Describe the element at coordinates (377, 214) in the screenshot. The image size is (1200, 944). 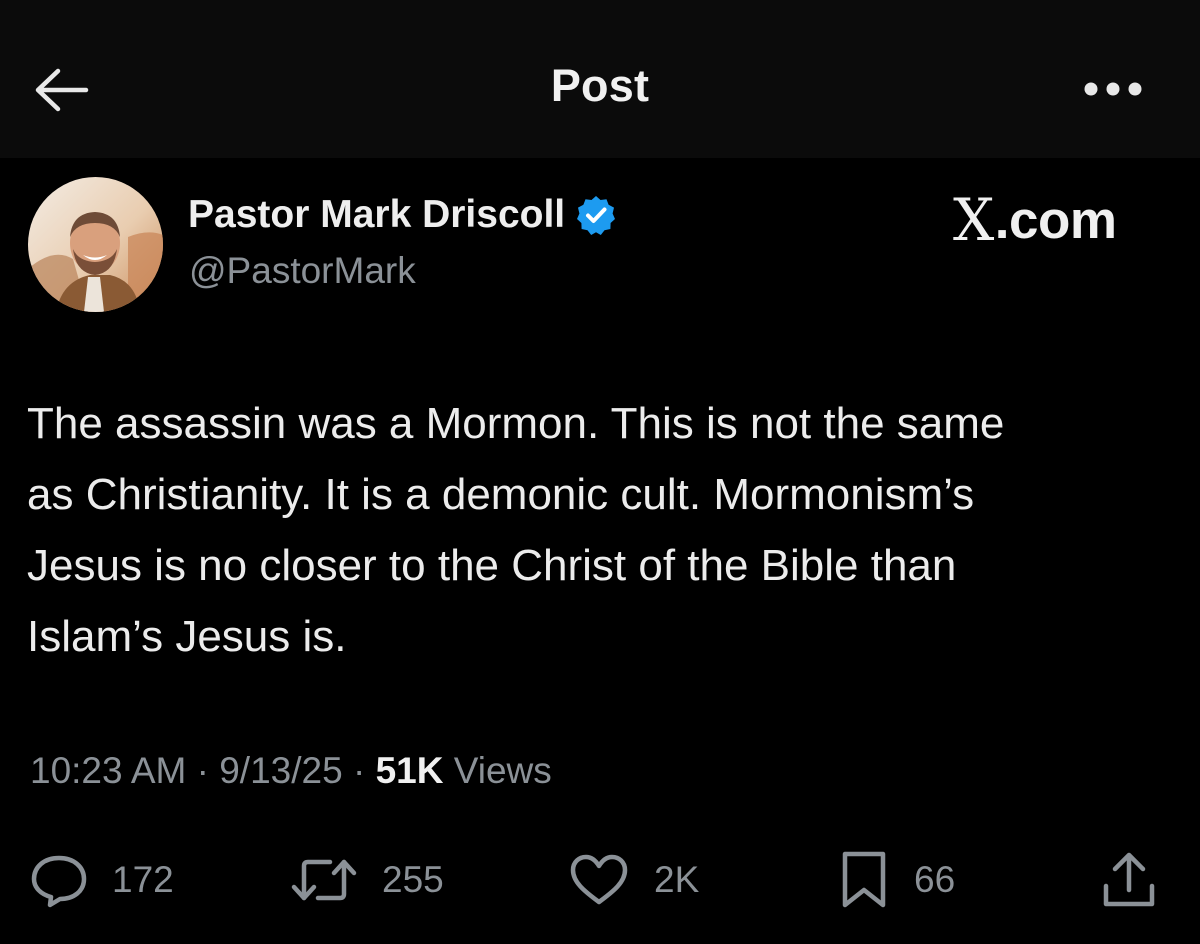
I see `author-name-text: Pastor Mark Driscoll` at that location.